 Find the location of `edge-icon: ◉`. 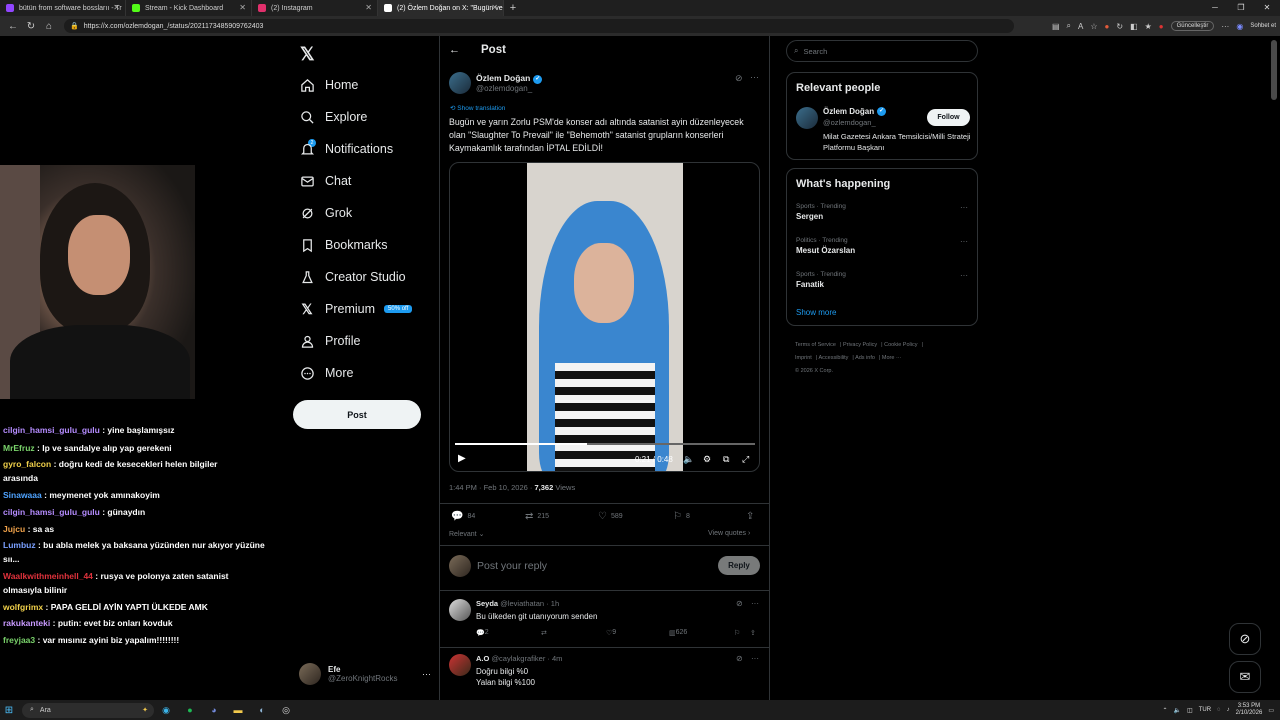

edge-icon: ◉ is located at coordinates (166, 710).